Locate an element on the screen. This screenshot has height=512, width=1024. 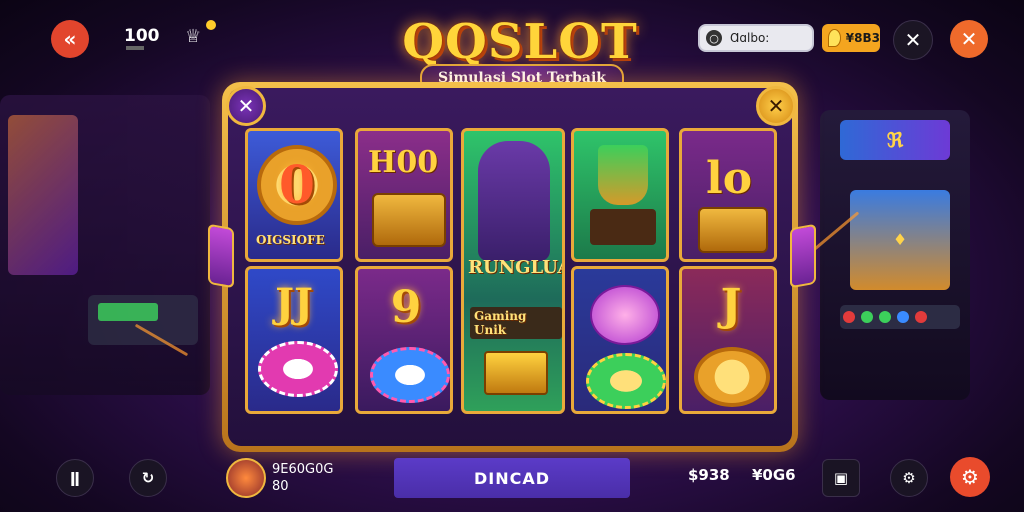
reel-cell: lo is located at coordinates (728, 195).